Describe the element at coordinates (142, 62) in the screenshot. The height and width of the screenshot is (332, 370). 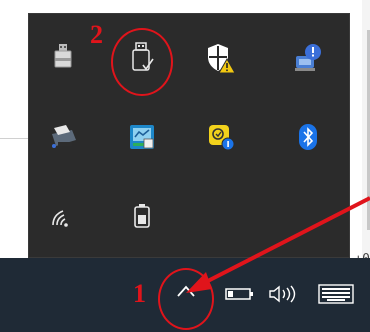
I see `annotation-circle-safely-remove` at that location.